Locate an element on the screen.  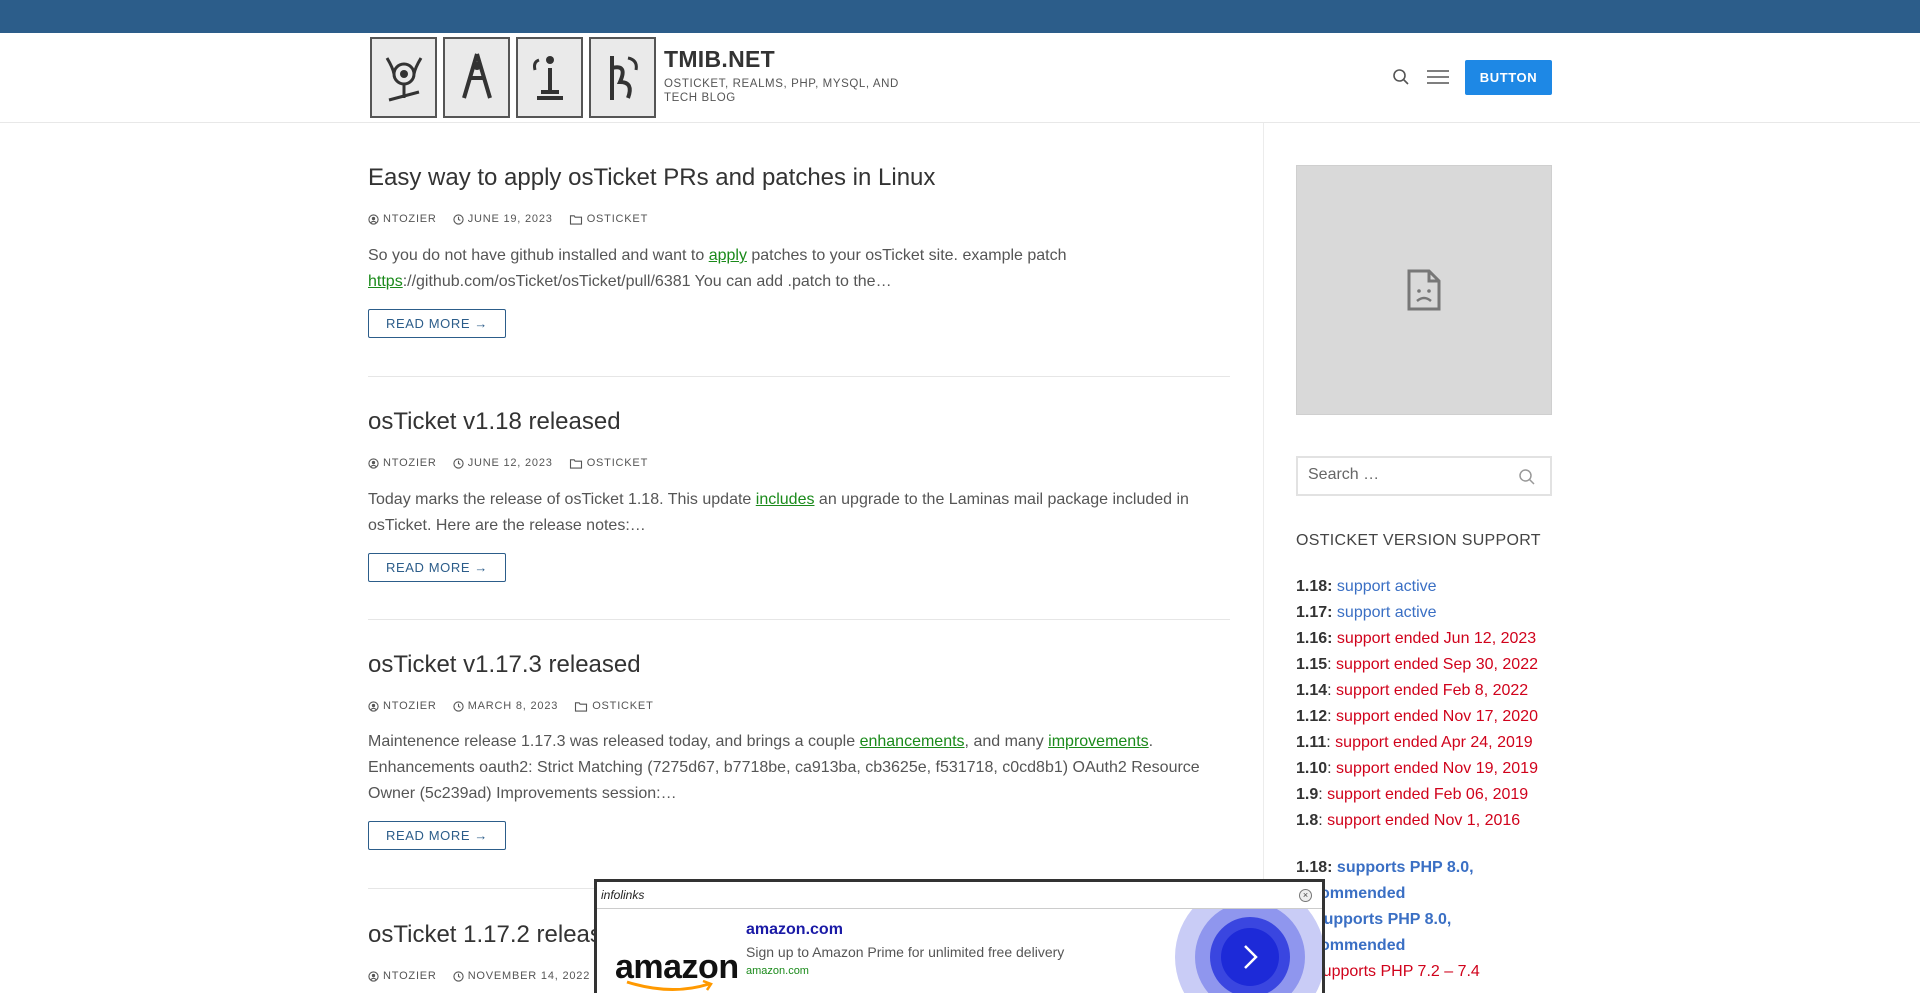
post-date: JUNE 19, 2023 is located at coordinates (503, 219).